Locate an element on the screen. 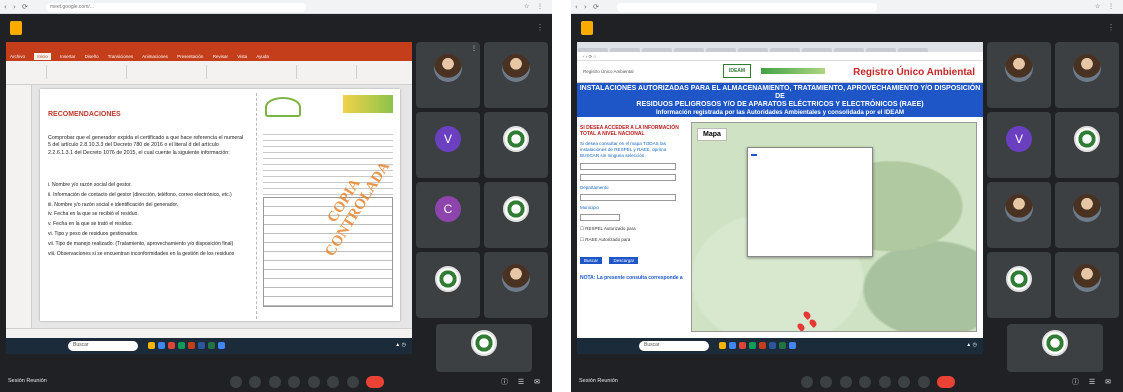 The image size is (1123, 392). search-button: Buscar is located at coordinates (591, 260).